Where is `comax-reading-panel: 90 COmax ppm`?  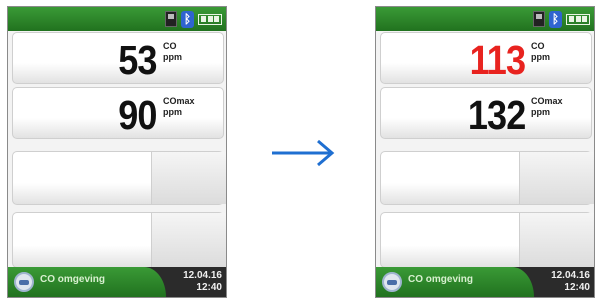
comax-reading-panel: 90 COmax ppm is located at coordinates (118, 113).